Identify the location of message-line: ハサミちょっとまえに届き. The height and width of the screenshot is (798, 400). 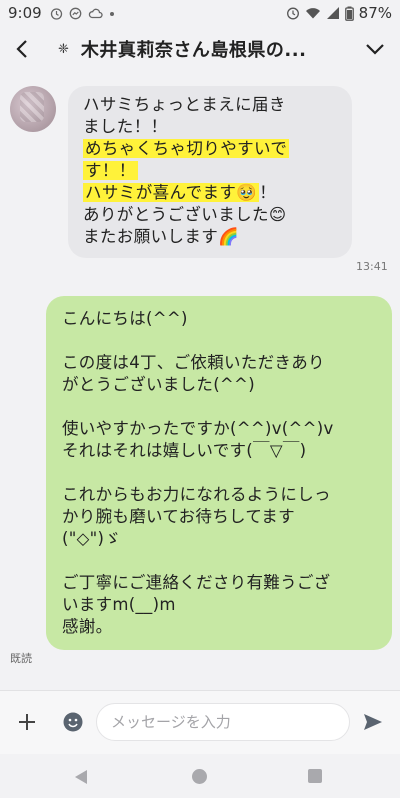
(184, 104).